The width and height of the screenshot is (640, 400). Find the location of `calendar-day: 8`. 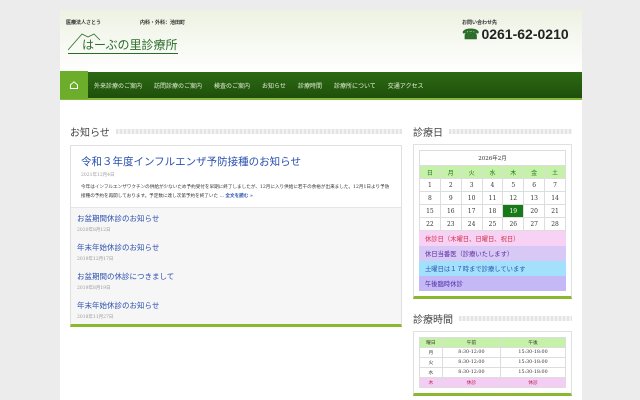

calendar-day: 8 is located at coordinates (430, 198).